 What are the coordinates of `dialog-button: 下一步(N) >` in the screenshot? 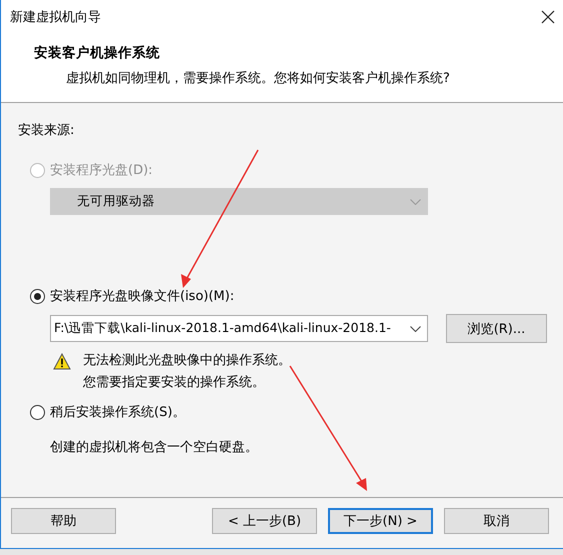 It's located at (380, 521).